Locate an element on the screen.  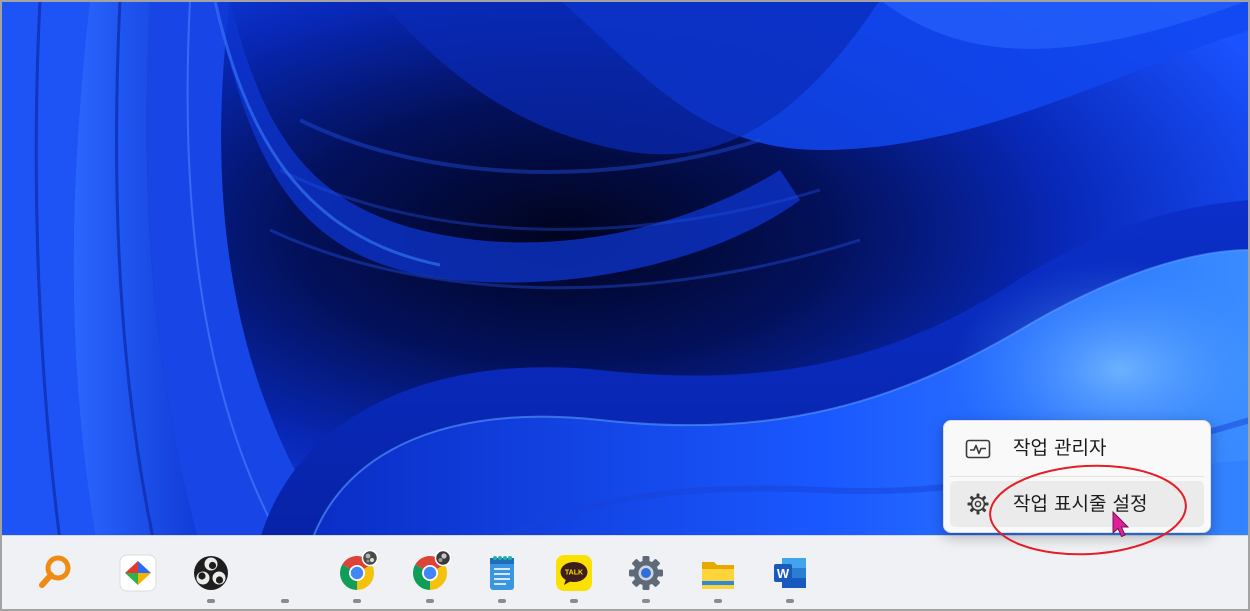
taskbar-settings-button is located at coordinates (646, 573).